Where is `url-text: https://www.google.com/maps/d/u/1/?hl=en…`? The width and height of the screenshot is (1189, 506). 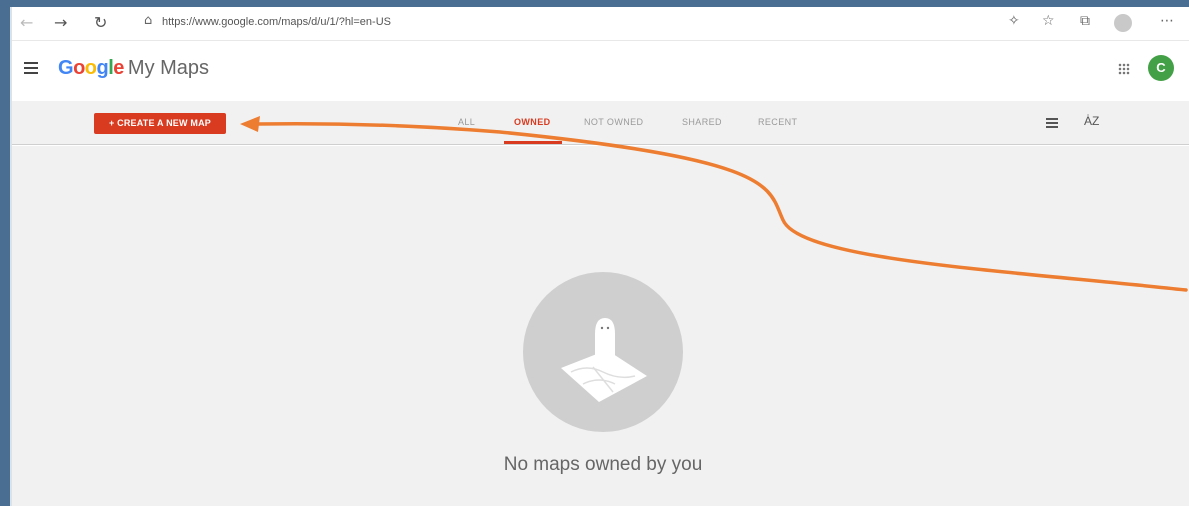 url-text: https://www.google.com/maps/d/u/1/?hl=en… is located at coordinates (276, 22).